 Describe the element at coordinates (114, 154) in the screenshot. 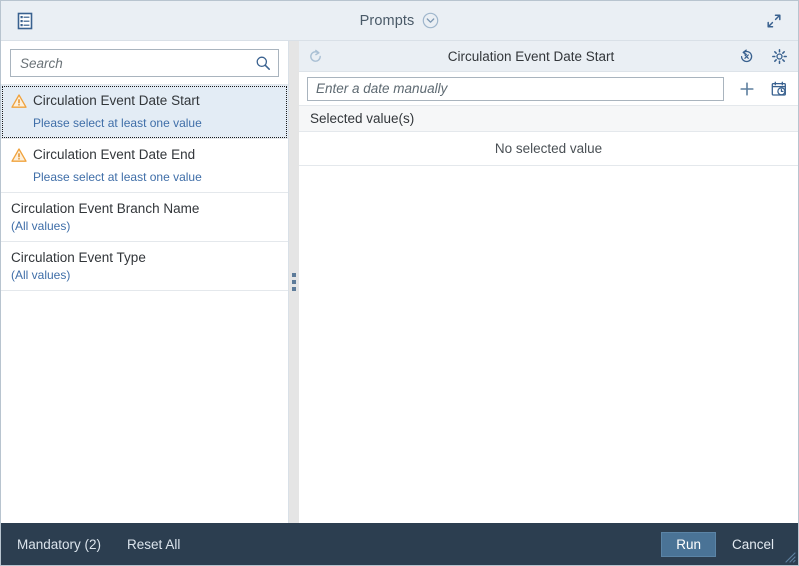

I see `prompt-item-label: Circulation Event Date End` at that location.